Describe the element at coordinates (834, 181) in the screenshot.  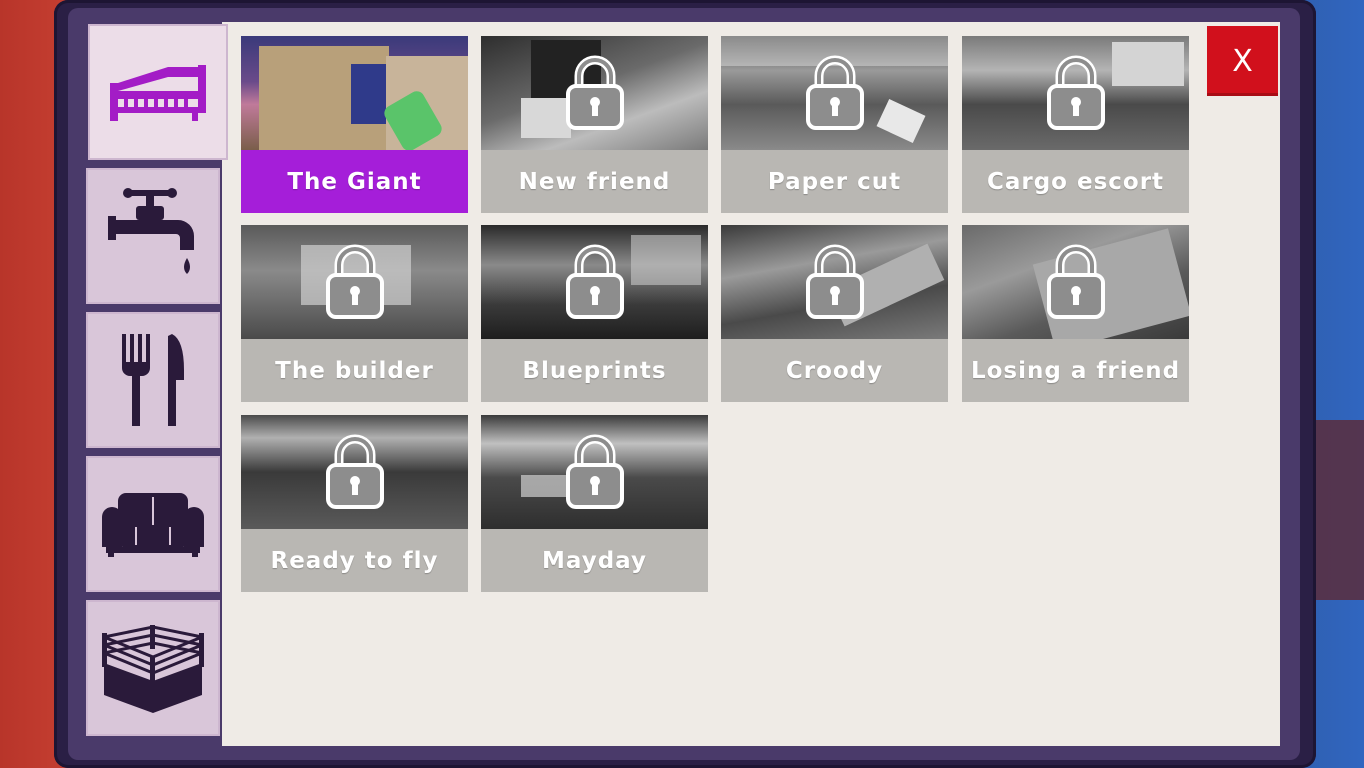
I see `level-name: Paper cut` at that location.